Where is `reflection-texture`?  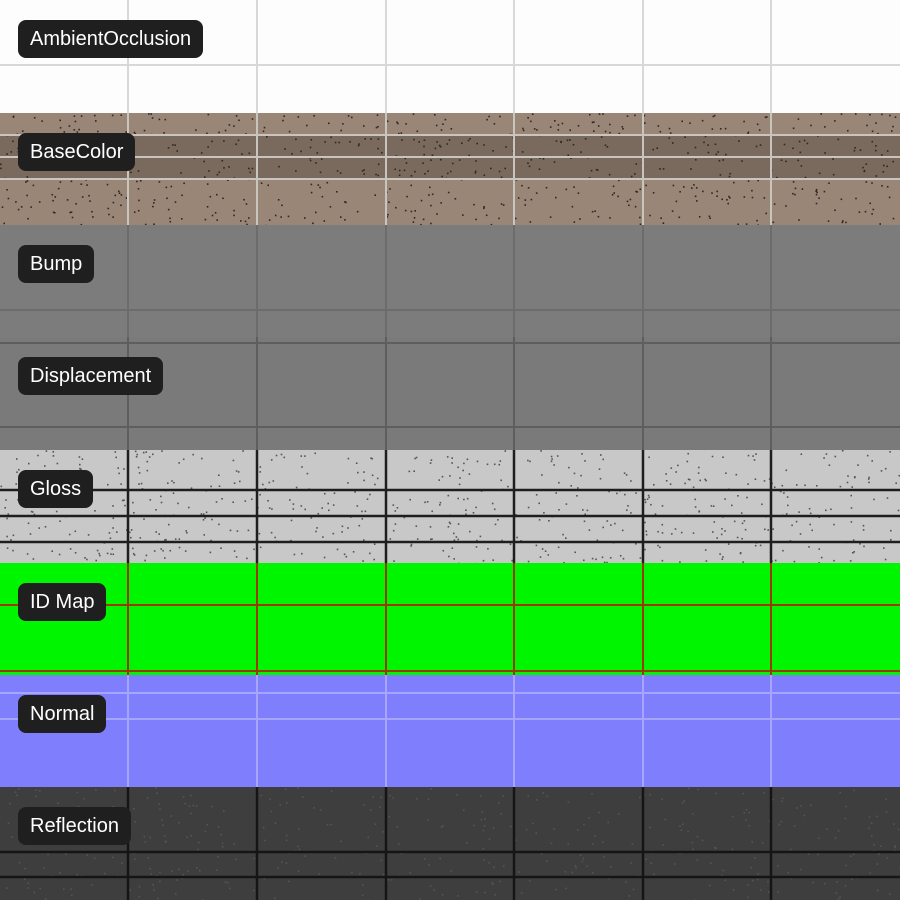 reflection-texture is located at coordinates (450, 843).